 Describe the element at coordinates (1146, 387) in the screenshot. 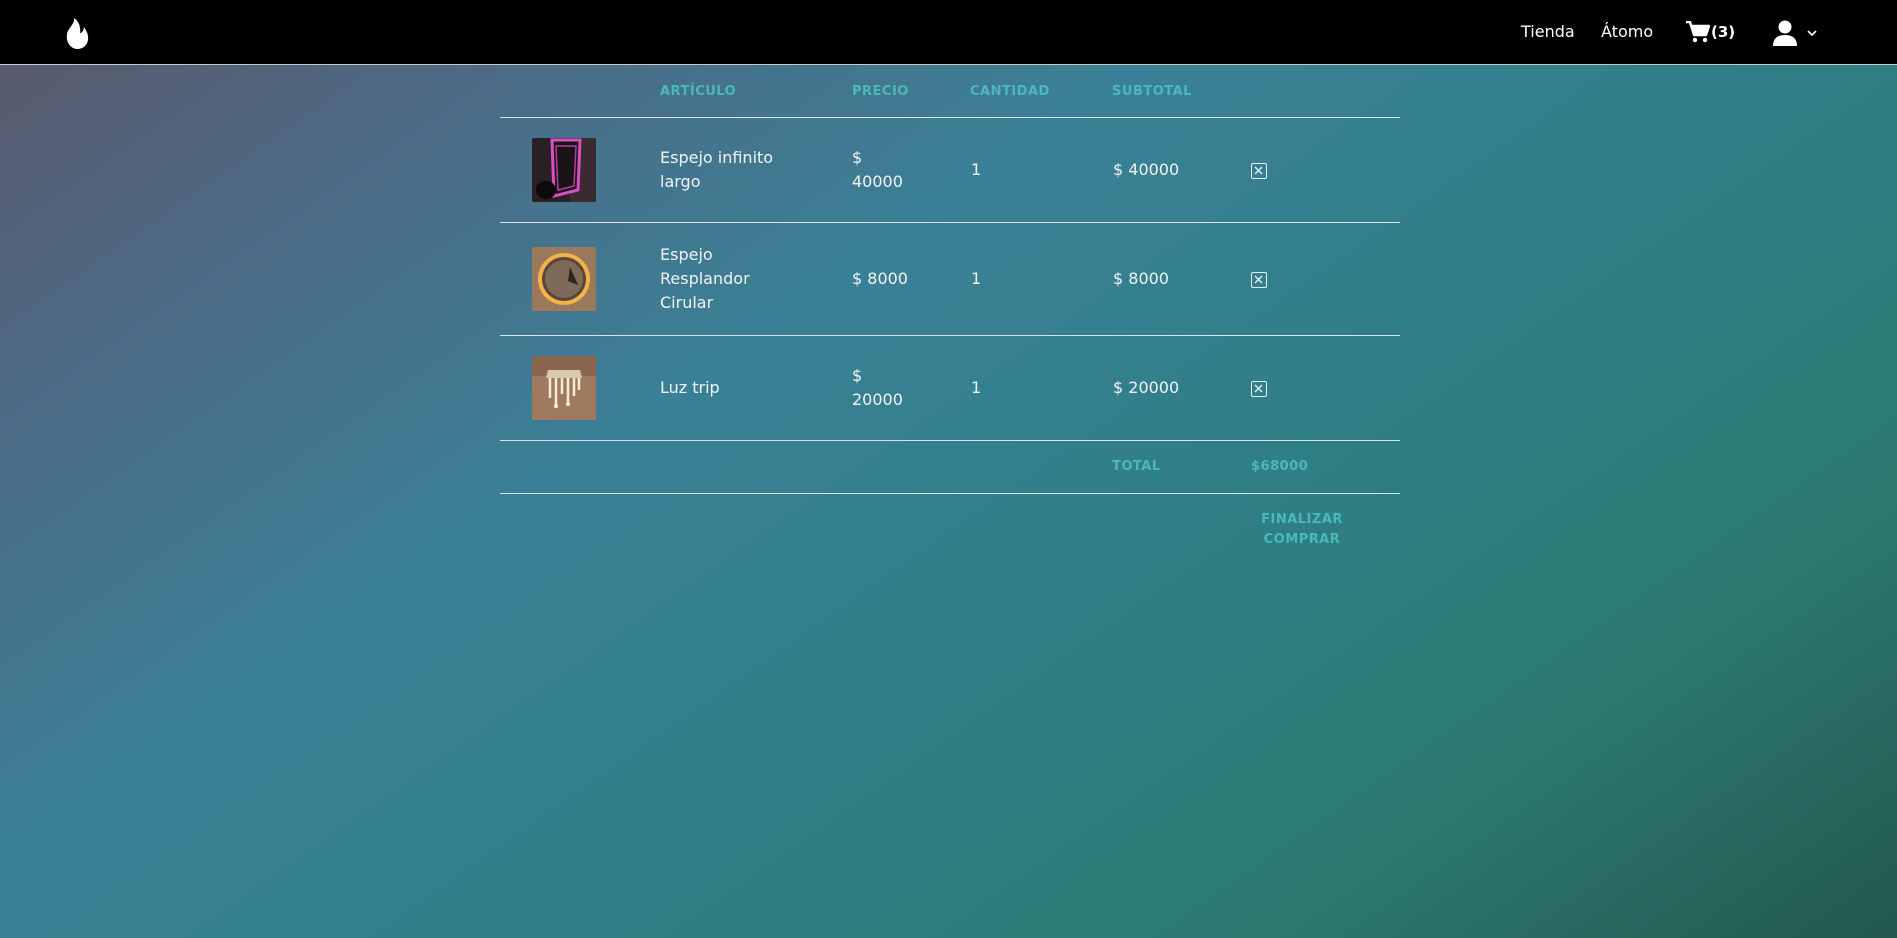

I see `product-subtotal: $ 20000` at that location.